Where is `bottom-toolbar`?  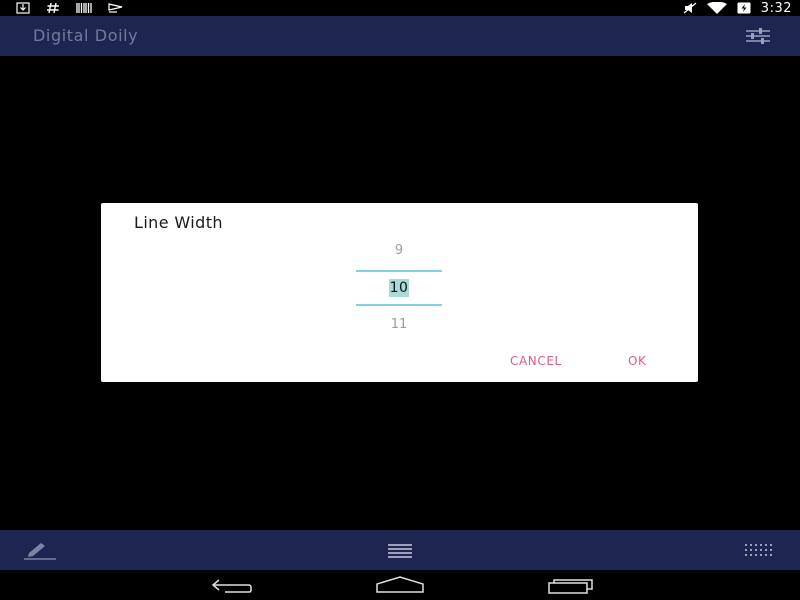 bottom-toolbar is located at coordinates (400, 550).